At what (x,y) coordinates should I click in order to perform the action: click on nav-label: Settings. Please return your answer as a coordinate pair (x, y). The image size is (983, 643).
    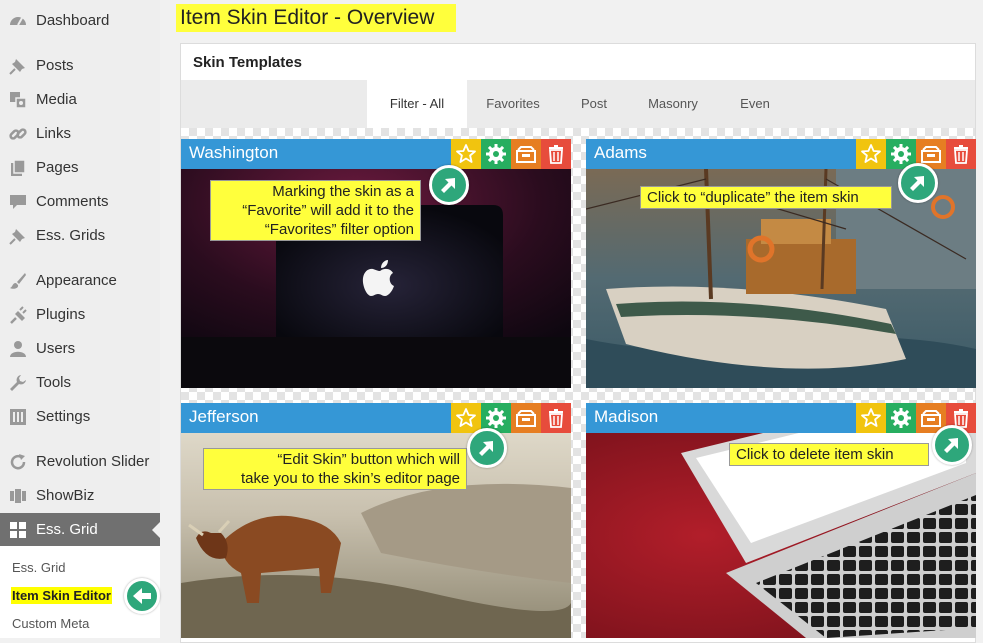
    Looking at the image, I should click on (63, 416).